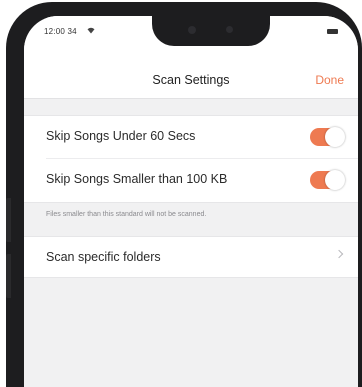 This screenshot has width=362, height=387. What do you see at coordinates (192, 30) in the screenshot?
I see `camera-lens` at bounding box center [192, 30].